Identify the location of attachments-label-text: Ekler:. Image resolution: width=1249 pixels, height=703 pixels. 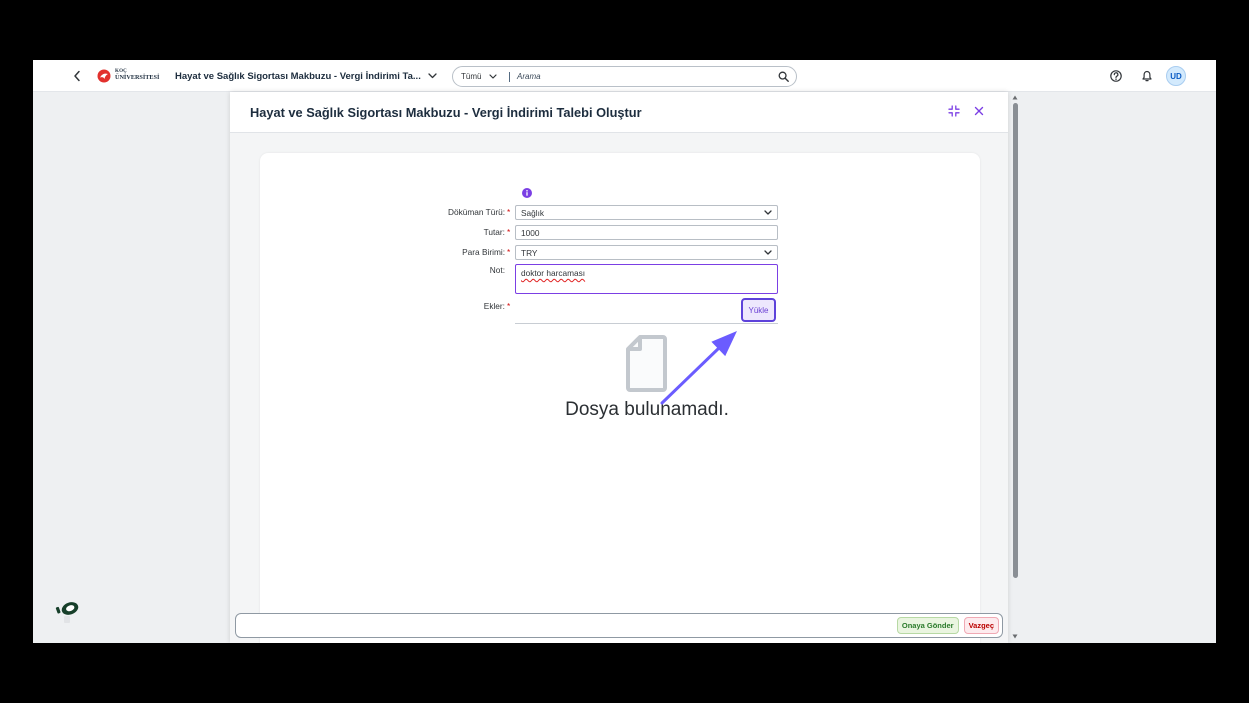
(494, 306).